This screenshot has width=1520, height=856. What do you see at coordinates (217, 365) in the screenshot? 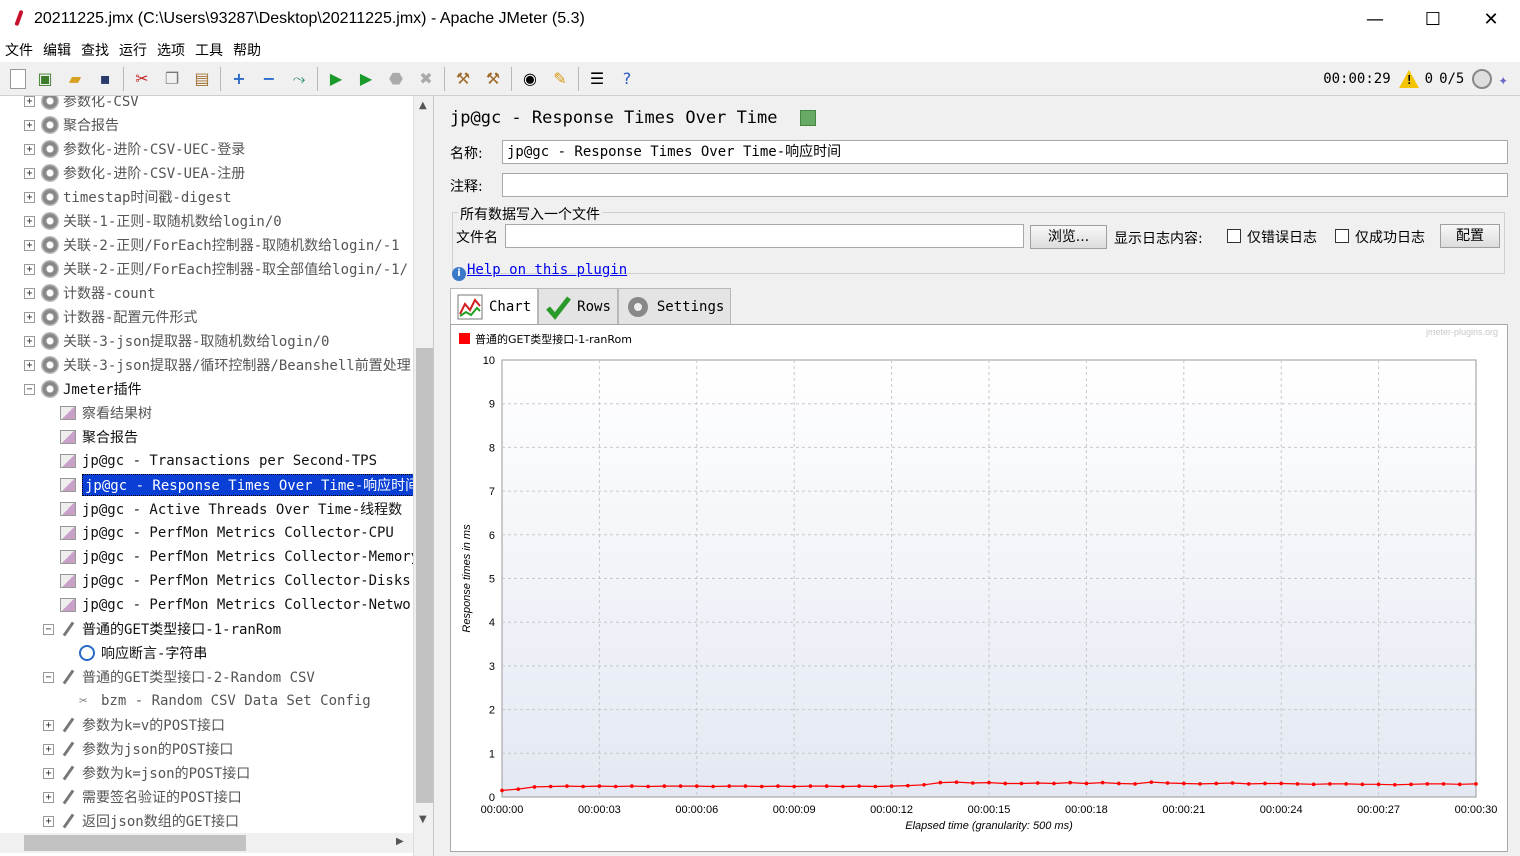
I see `tree-item: + 关联-3-json提取器/循环控制器/Beanshell前置处理` at bounding box center [217, 365].